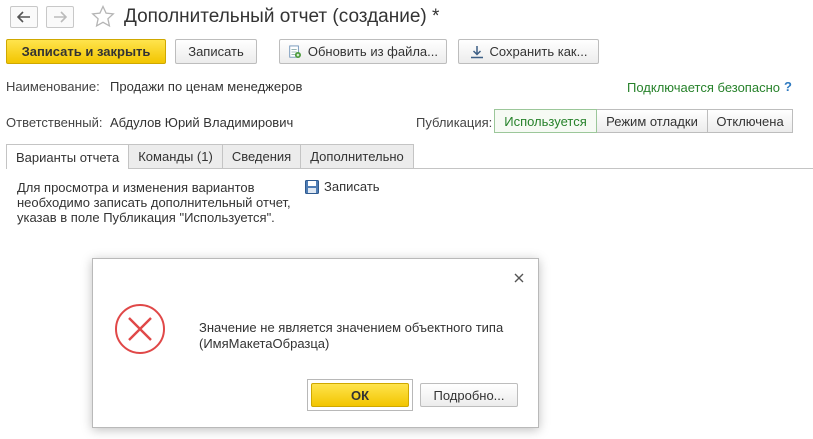  What do you see at coordinates (175, 156) in the screenshot?
I see `tab-commands: Команды (1)` at bounding box center [175, 156].